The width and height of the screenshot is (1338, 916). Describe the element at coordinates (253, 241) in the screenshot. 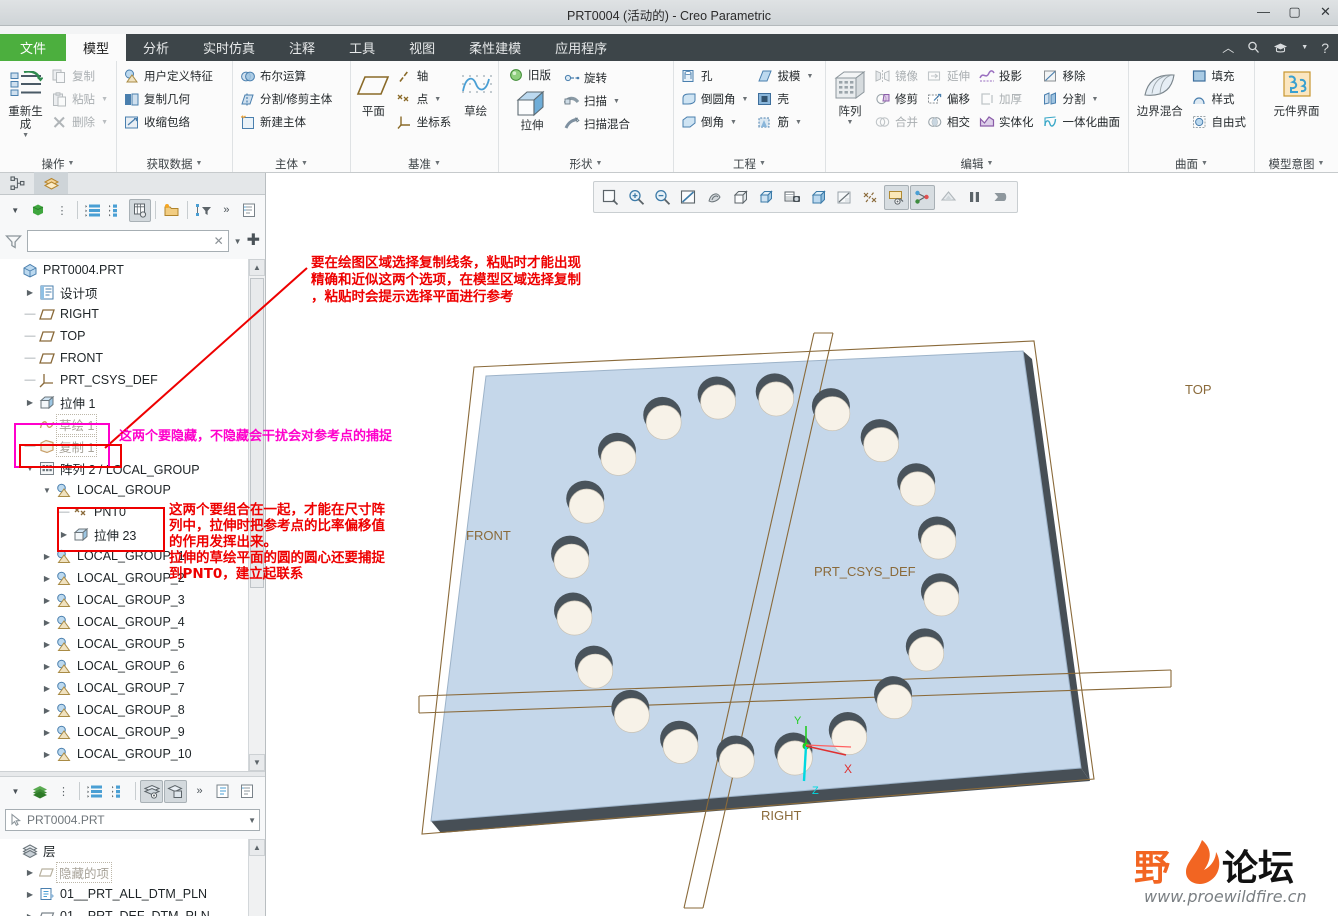

I see `add-filter-icon: ✚` at that location.